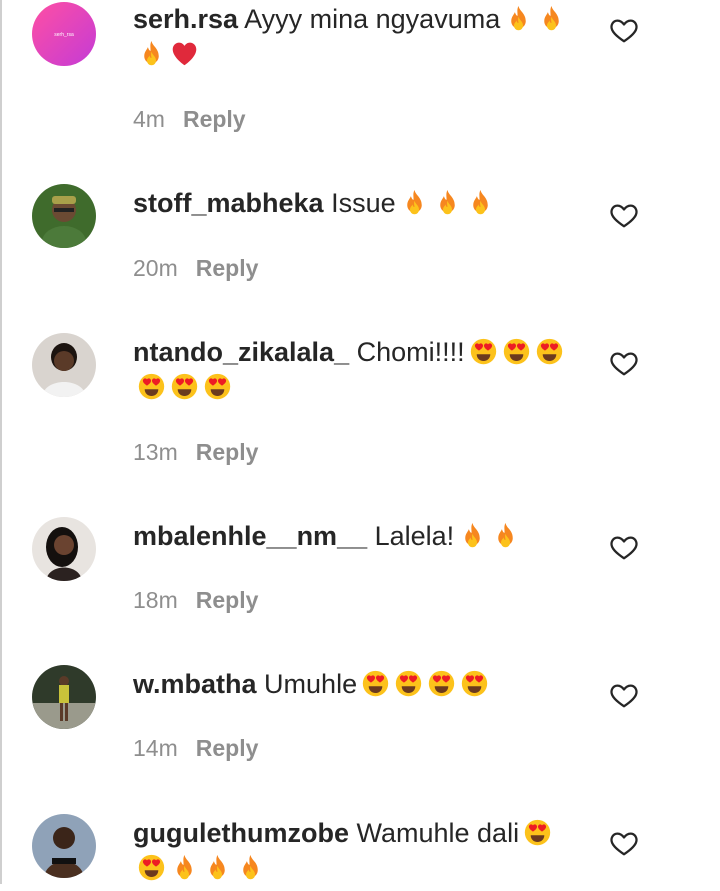  What do you see at coordinates (228, 203) in the screenshot?
I see `comment-username: stoff_mabheka` at bounding box center [228, 203].